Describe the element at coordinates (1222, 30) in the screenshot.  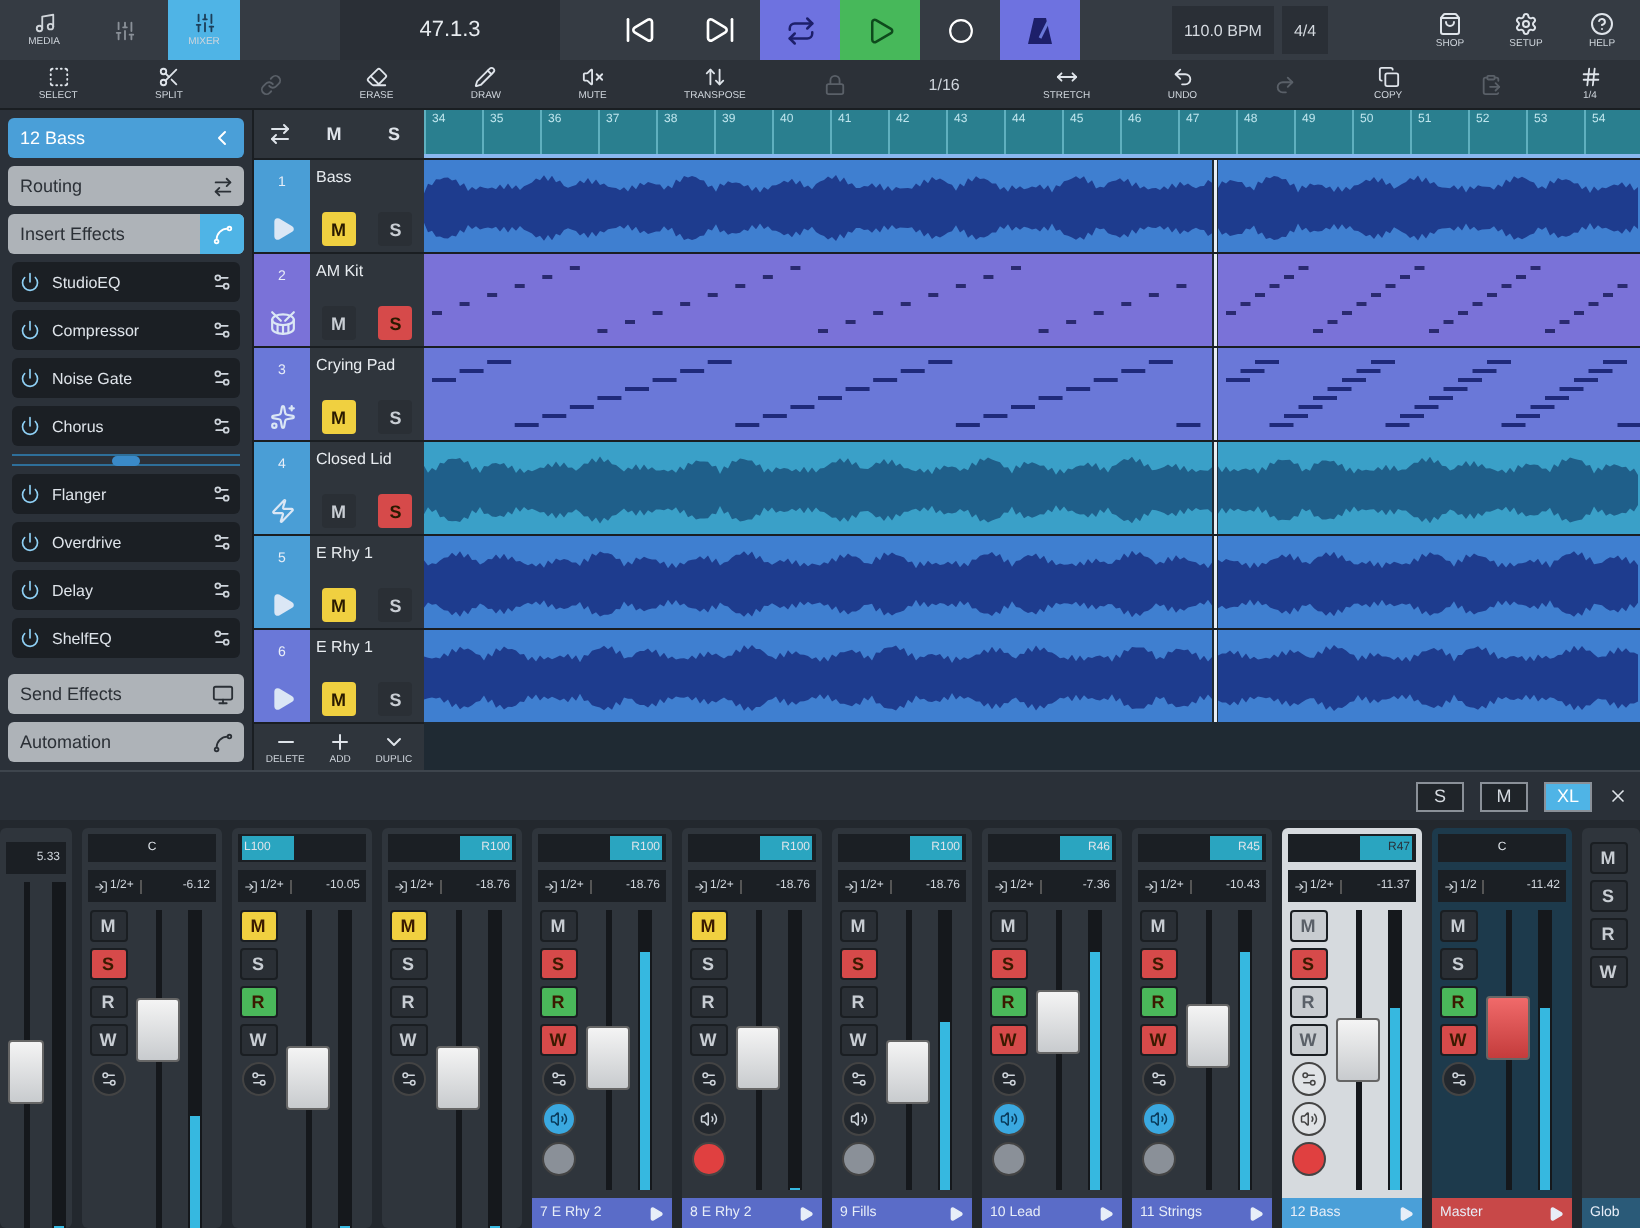
I see `tempo-display: 110.0 BPM` at that location.